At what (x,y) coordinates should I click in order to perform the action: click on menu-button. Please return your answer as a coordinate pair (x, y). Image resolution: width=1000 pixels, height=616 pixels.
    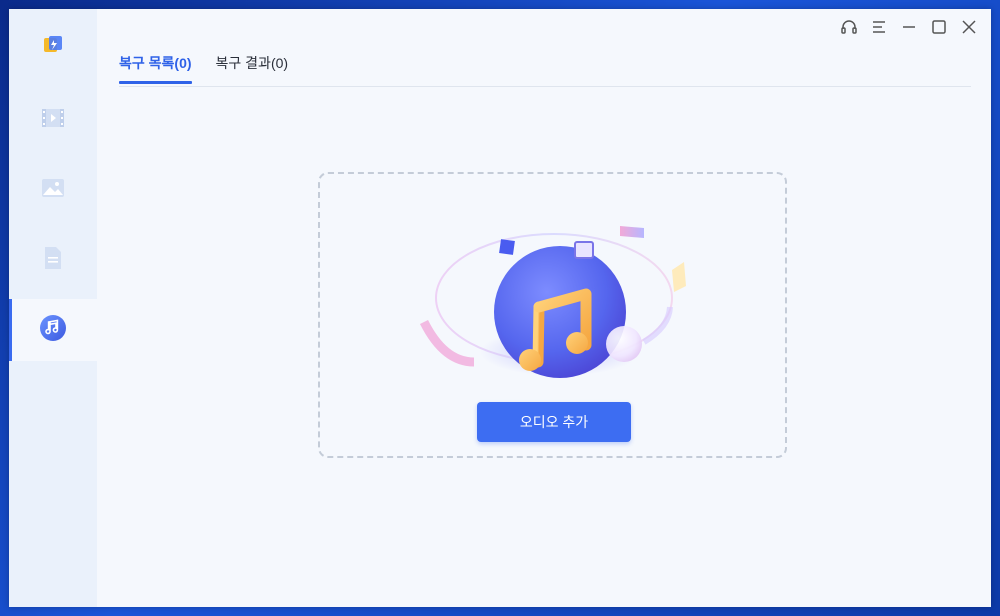
    Looking at the image, I should click on (879, 29).